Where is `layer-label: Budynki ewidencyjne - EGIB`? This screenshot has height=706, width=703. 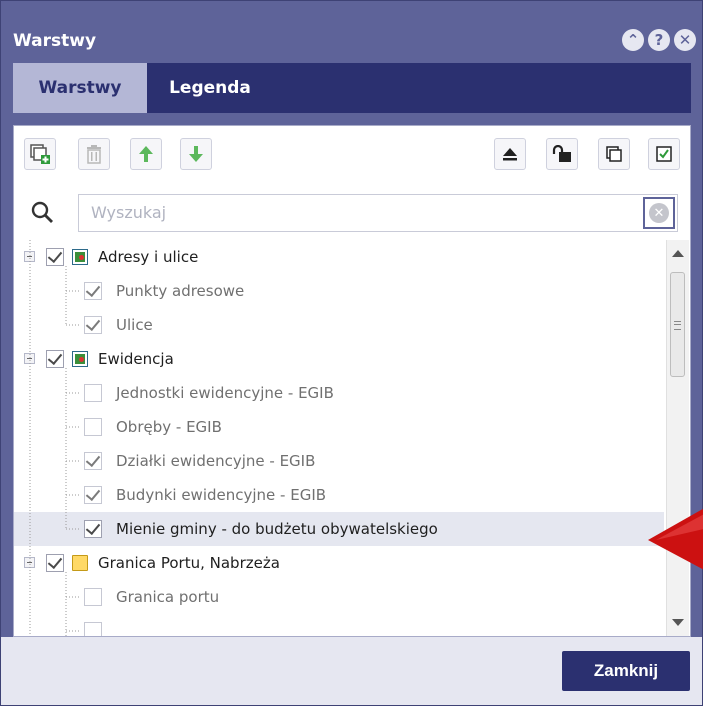 layer-label: Budynki ewidencyjne - EGIB is located at coordinates (221, 495).